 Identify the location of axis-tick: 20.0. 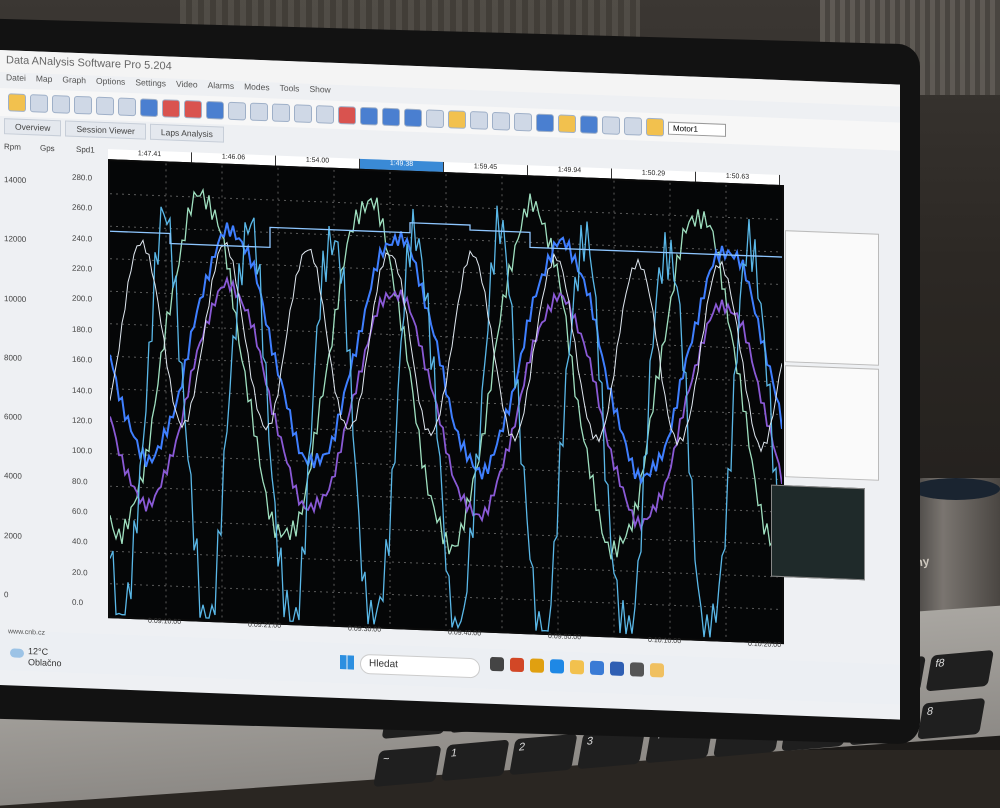
(80, 572).